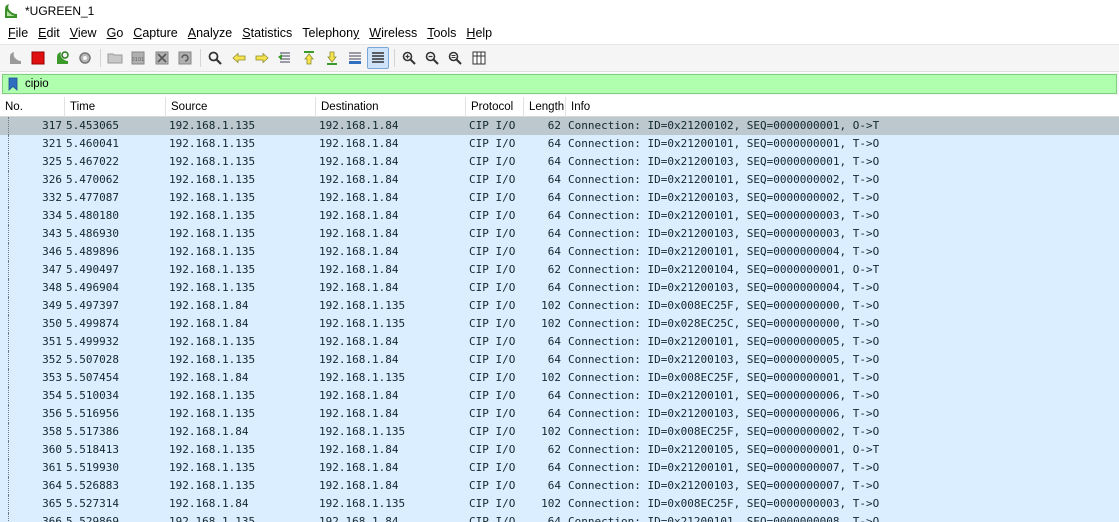  Describe the element at coordinates (162, 58) in the screenshot. I see `close-file-icon` at that location.